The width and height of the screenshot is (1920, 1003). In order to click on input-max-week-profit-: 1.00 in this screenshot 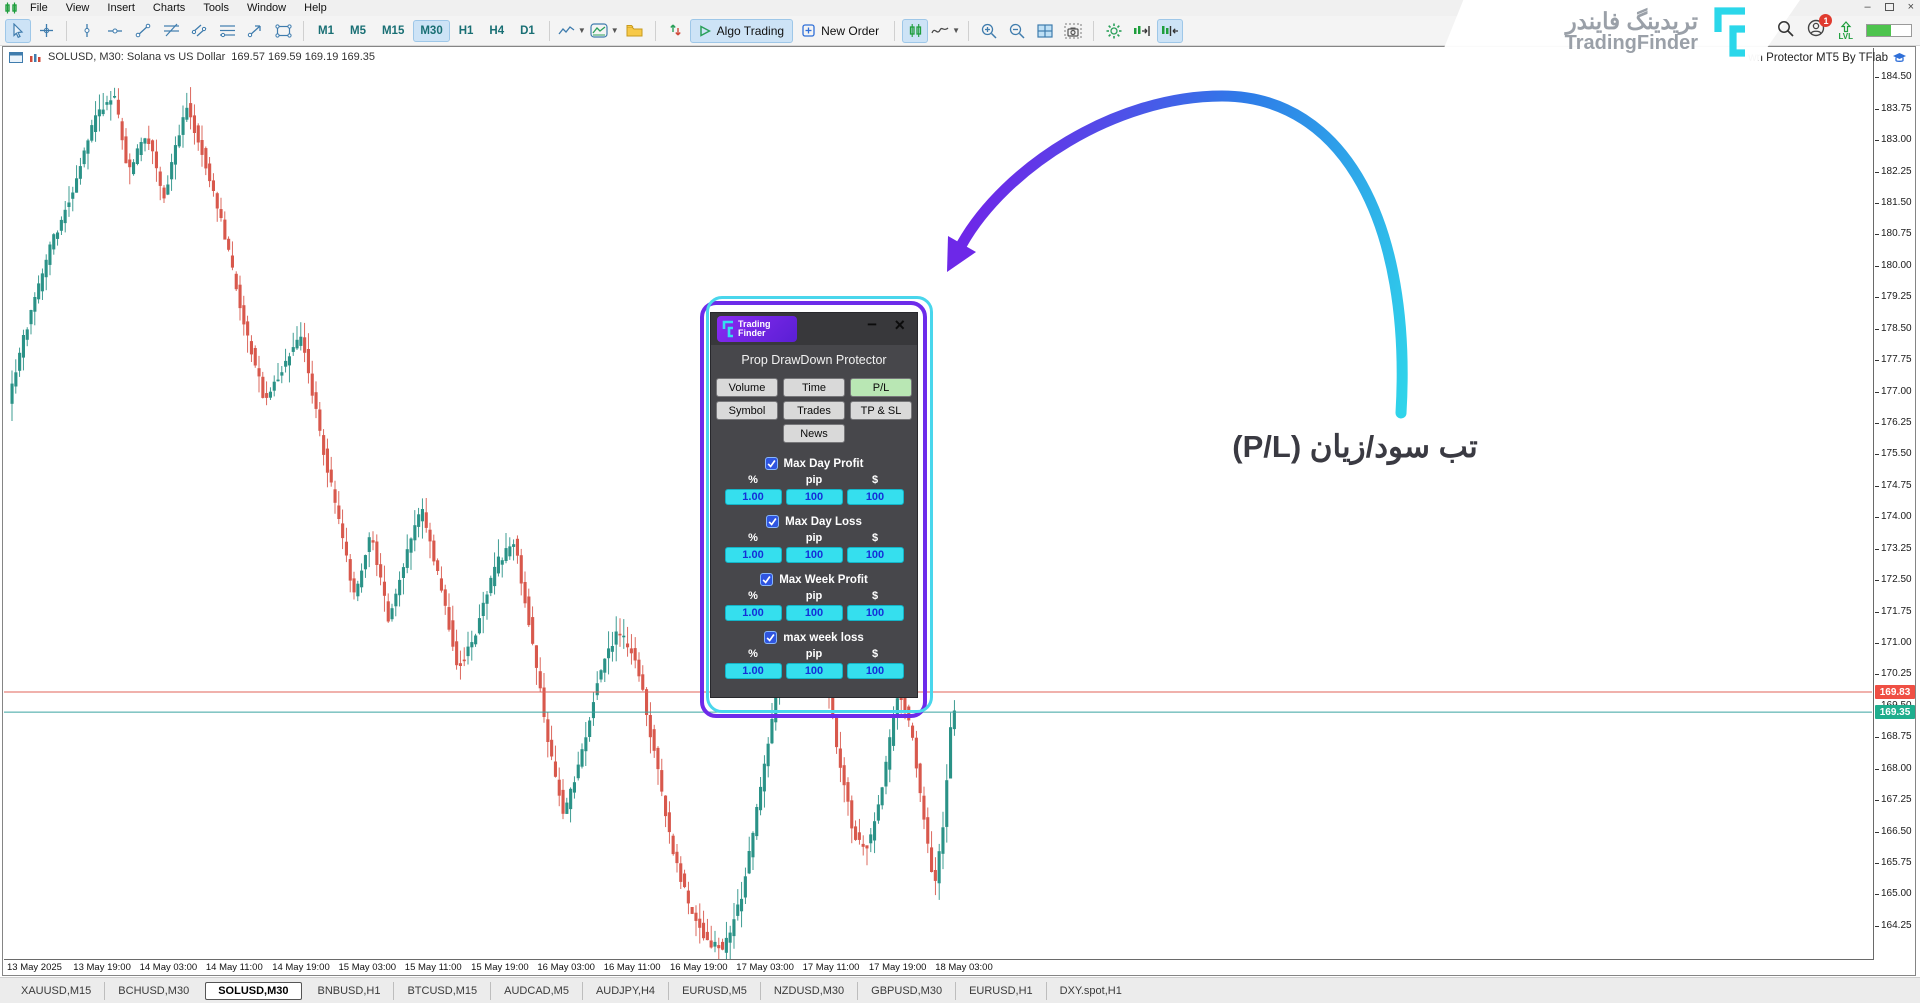, I will do `click(753, 613)`.